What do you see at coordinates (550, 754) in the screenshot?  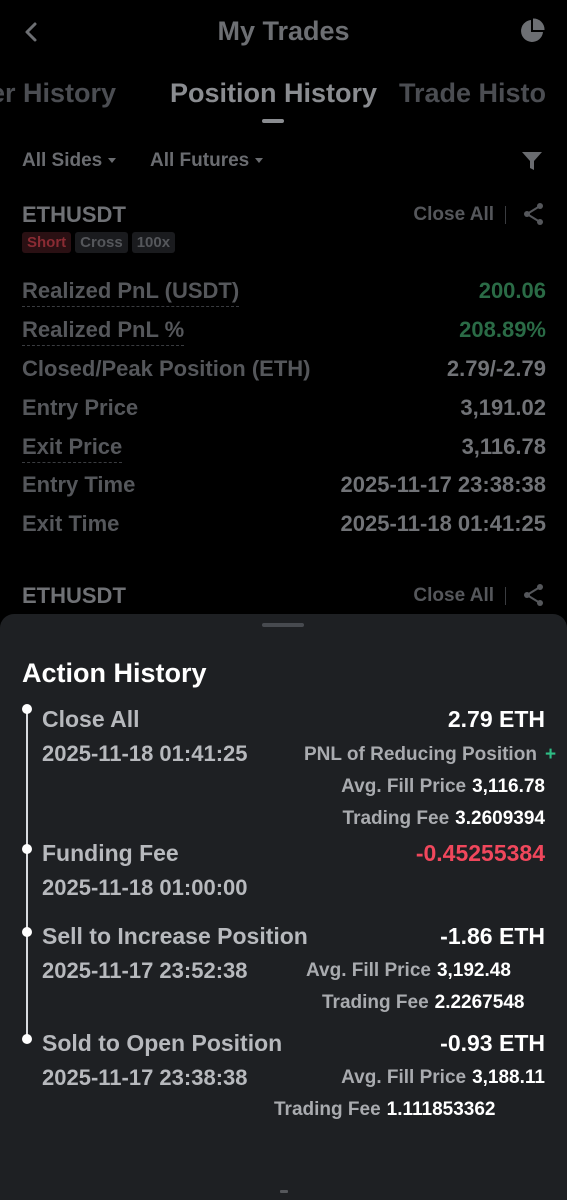 I see `detail-value: +` at bounding box center [550, 754].